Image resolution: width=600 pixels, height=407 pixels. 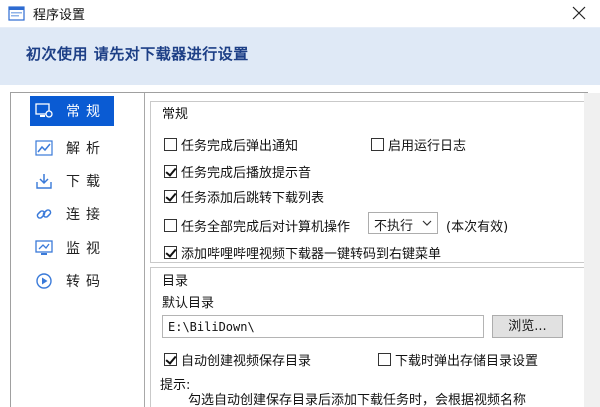 I want to click on computer-action-checkbox: 任务全部完成后对计算机操作, so click(x=257, y=225).